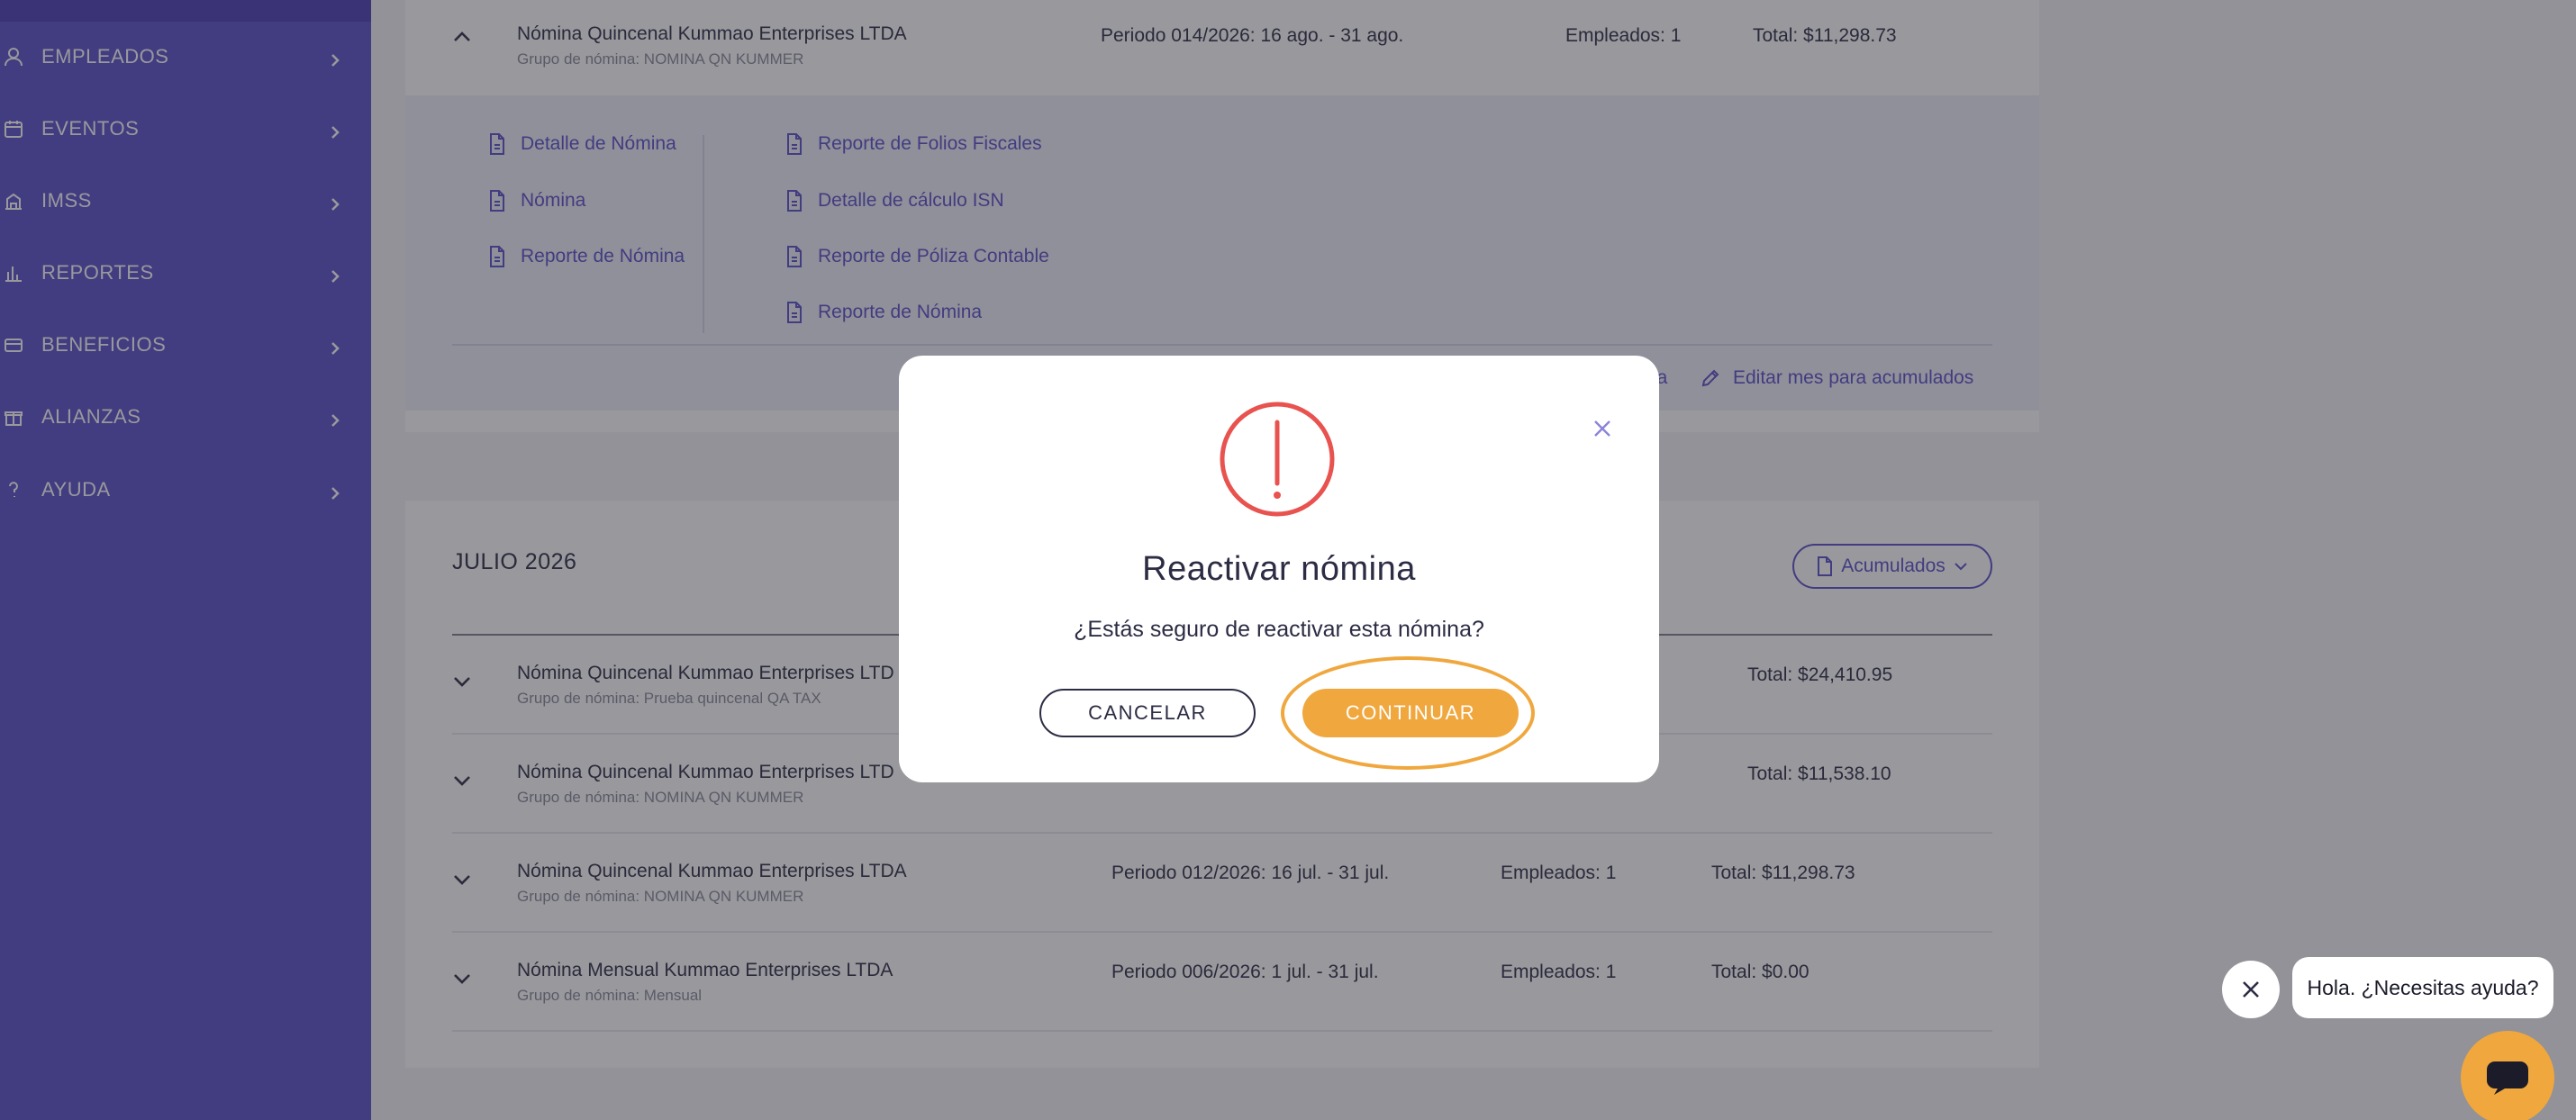 This screenshot has height=1120, width=2576. I want to click on chat-icon, so click(2507, 1078).